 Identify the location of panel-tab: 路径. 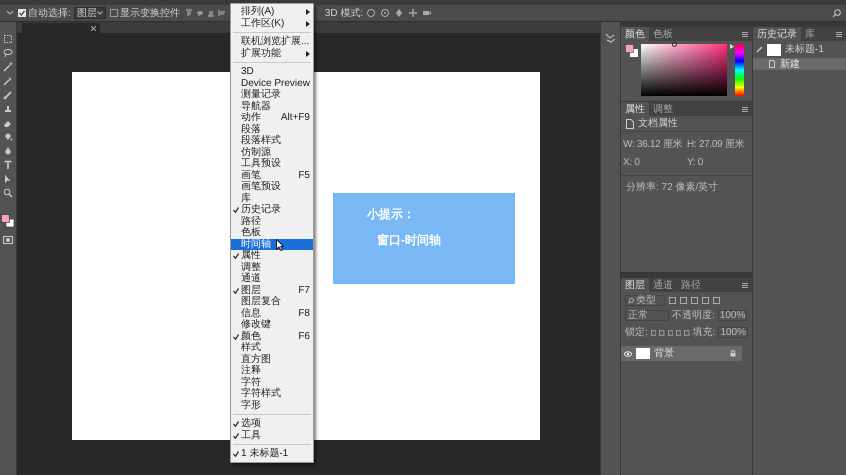
(691, 285).